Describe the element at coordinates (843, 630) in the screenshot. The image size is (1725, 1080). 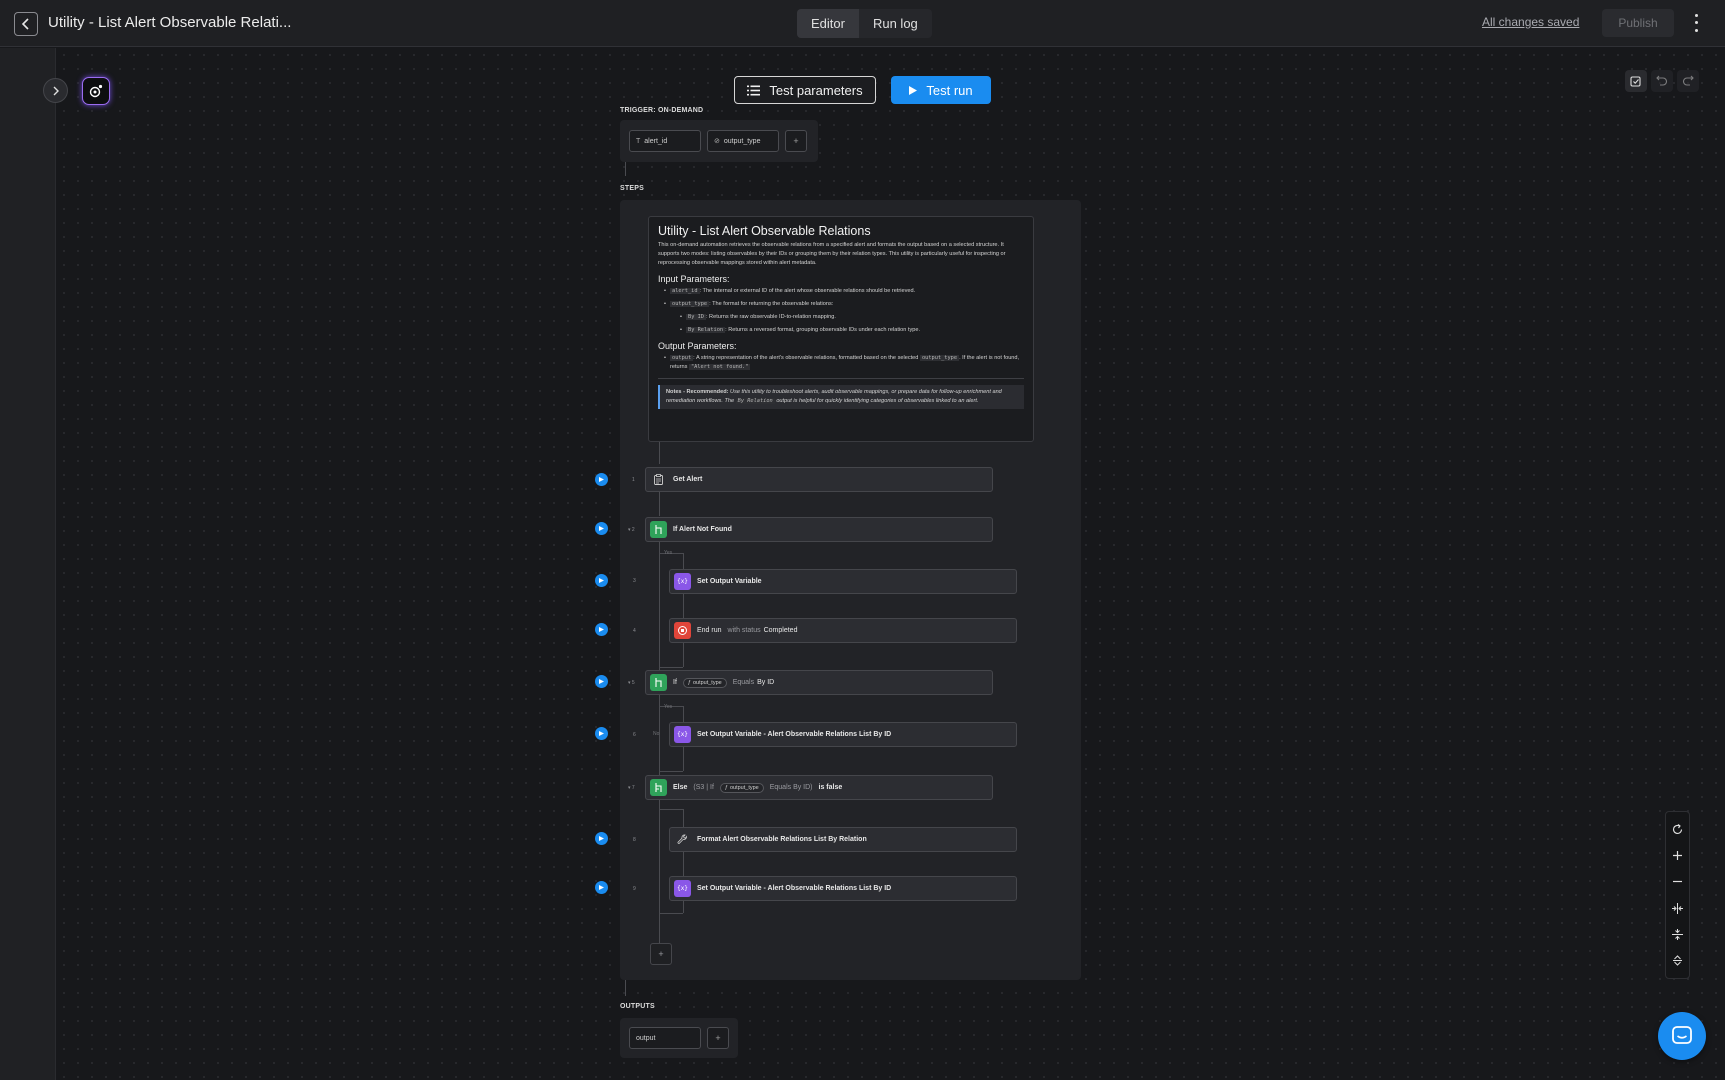
I see `step-end-run: End run with status Completed` at that location.